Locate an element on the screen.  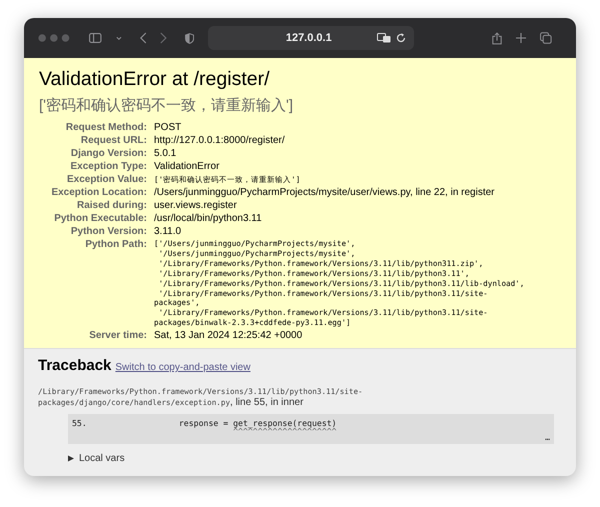
field-value: 3.11.0 is located at coordinates (168, 231).